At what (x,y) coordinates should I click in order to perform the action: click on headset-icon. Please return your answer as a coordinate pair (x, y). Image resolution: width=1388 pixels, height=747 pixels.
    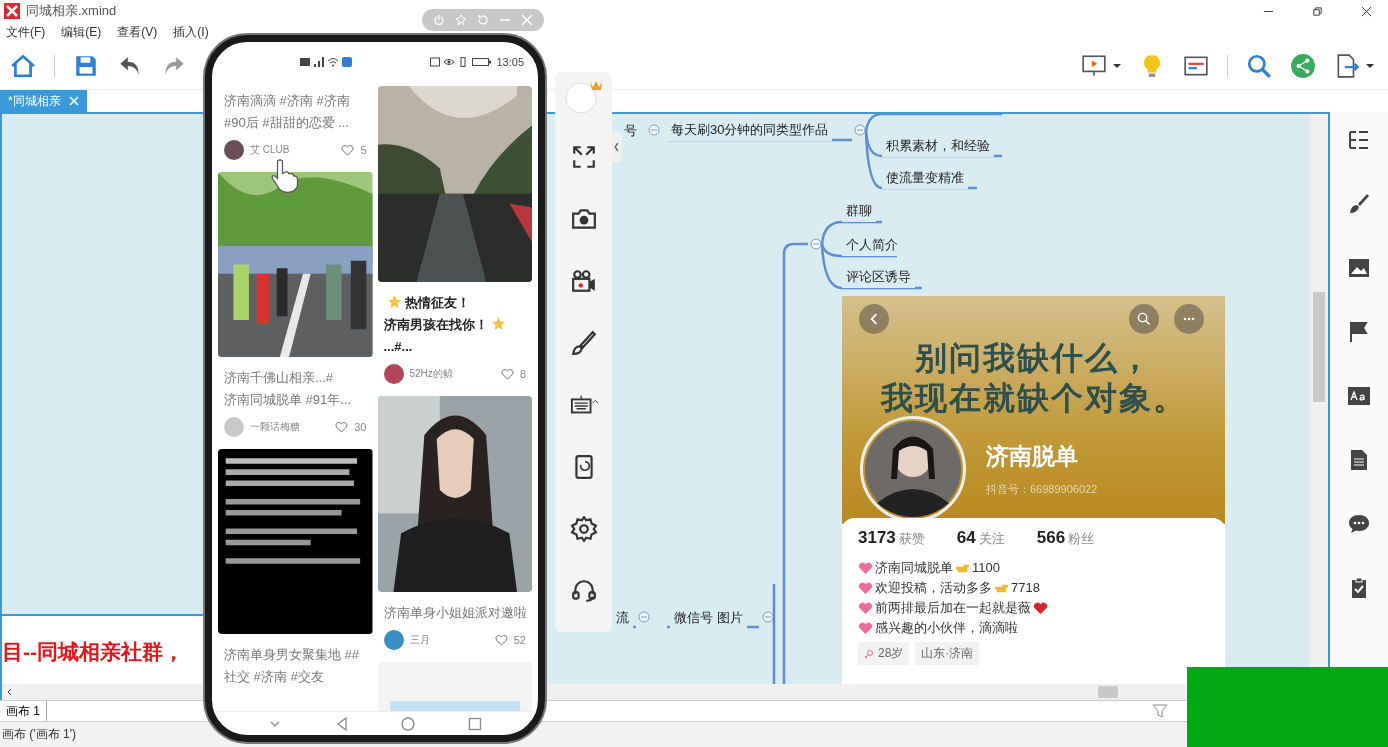
    Looking at the image, I should click on (583, 591).